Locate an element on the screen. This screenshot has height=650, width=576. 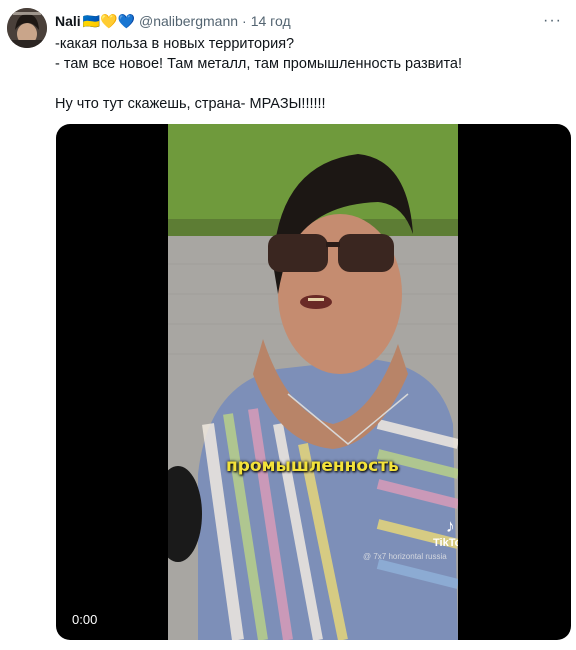
tiktok-label: TikTok is located at coordinates (445, 543).